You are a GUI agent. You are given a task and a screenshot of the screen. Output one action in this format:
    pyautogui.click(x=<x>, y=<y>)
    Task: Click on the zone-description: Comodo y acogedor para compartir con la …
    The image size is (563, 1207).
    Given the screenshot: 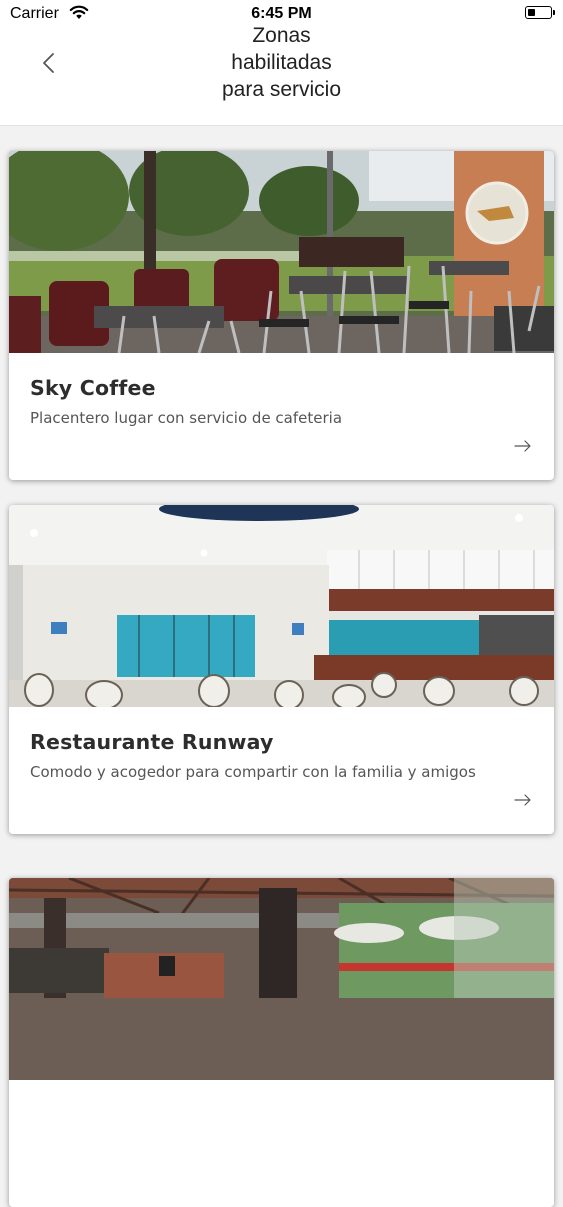 What is the action you would take?
    pyautogui.click(x=253, y=772)
    